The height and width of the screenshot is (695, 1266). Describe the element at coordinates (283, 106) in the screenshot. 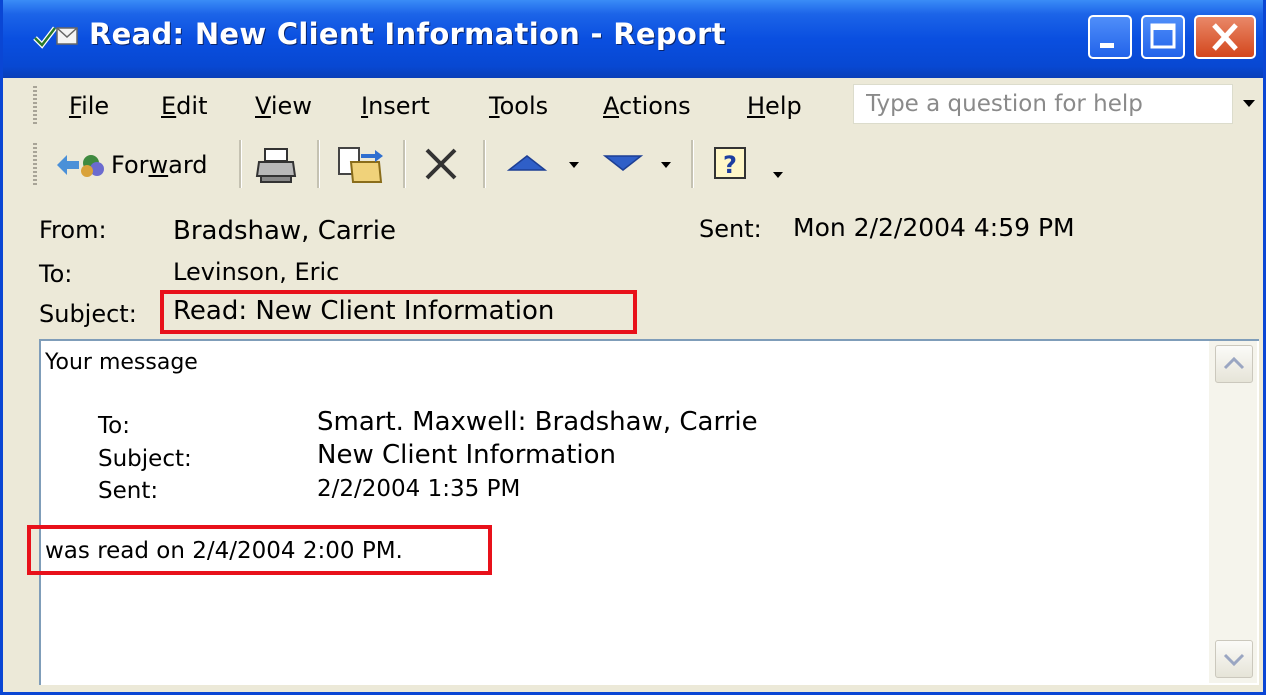

I see `menu-view: View` at that location.